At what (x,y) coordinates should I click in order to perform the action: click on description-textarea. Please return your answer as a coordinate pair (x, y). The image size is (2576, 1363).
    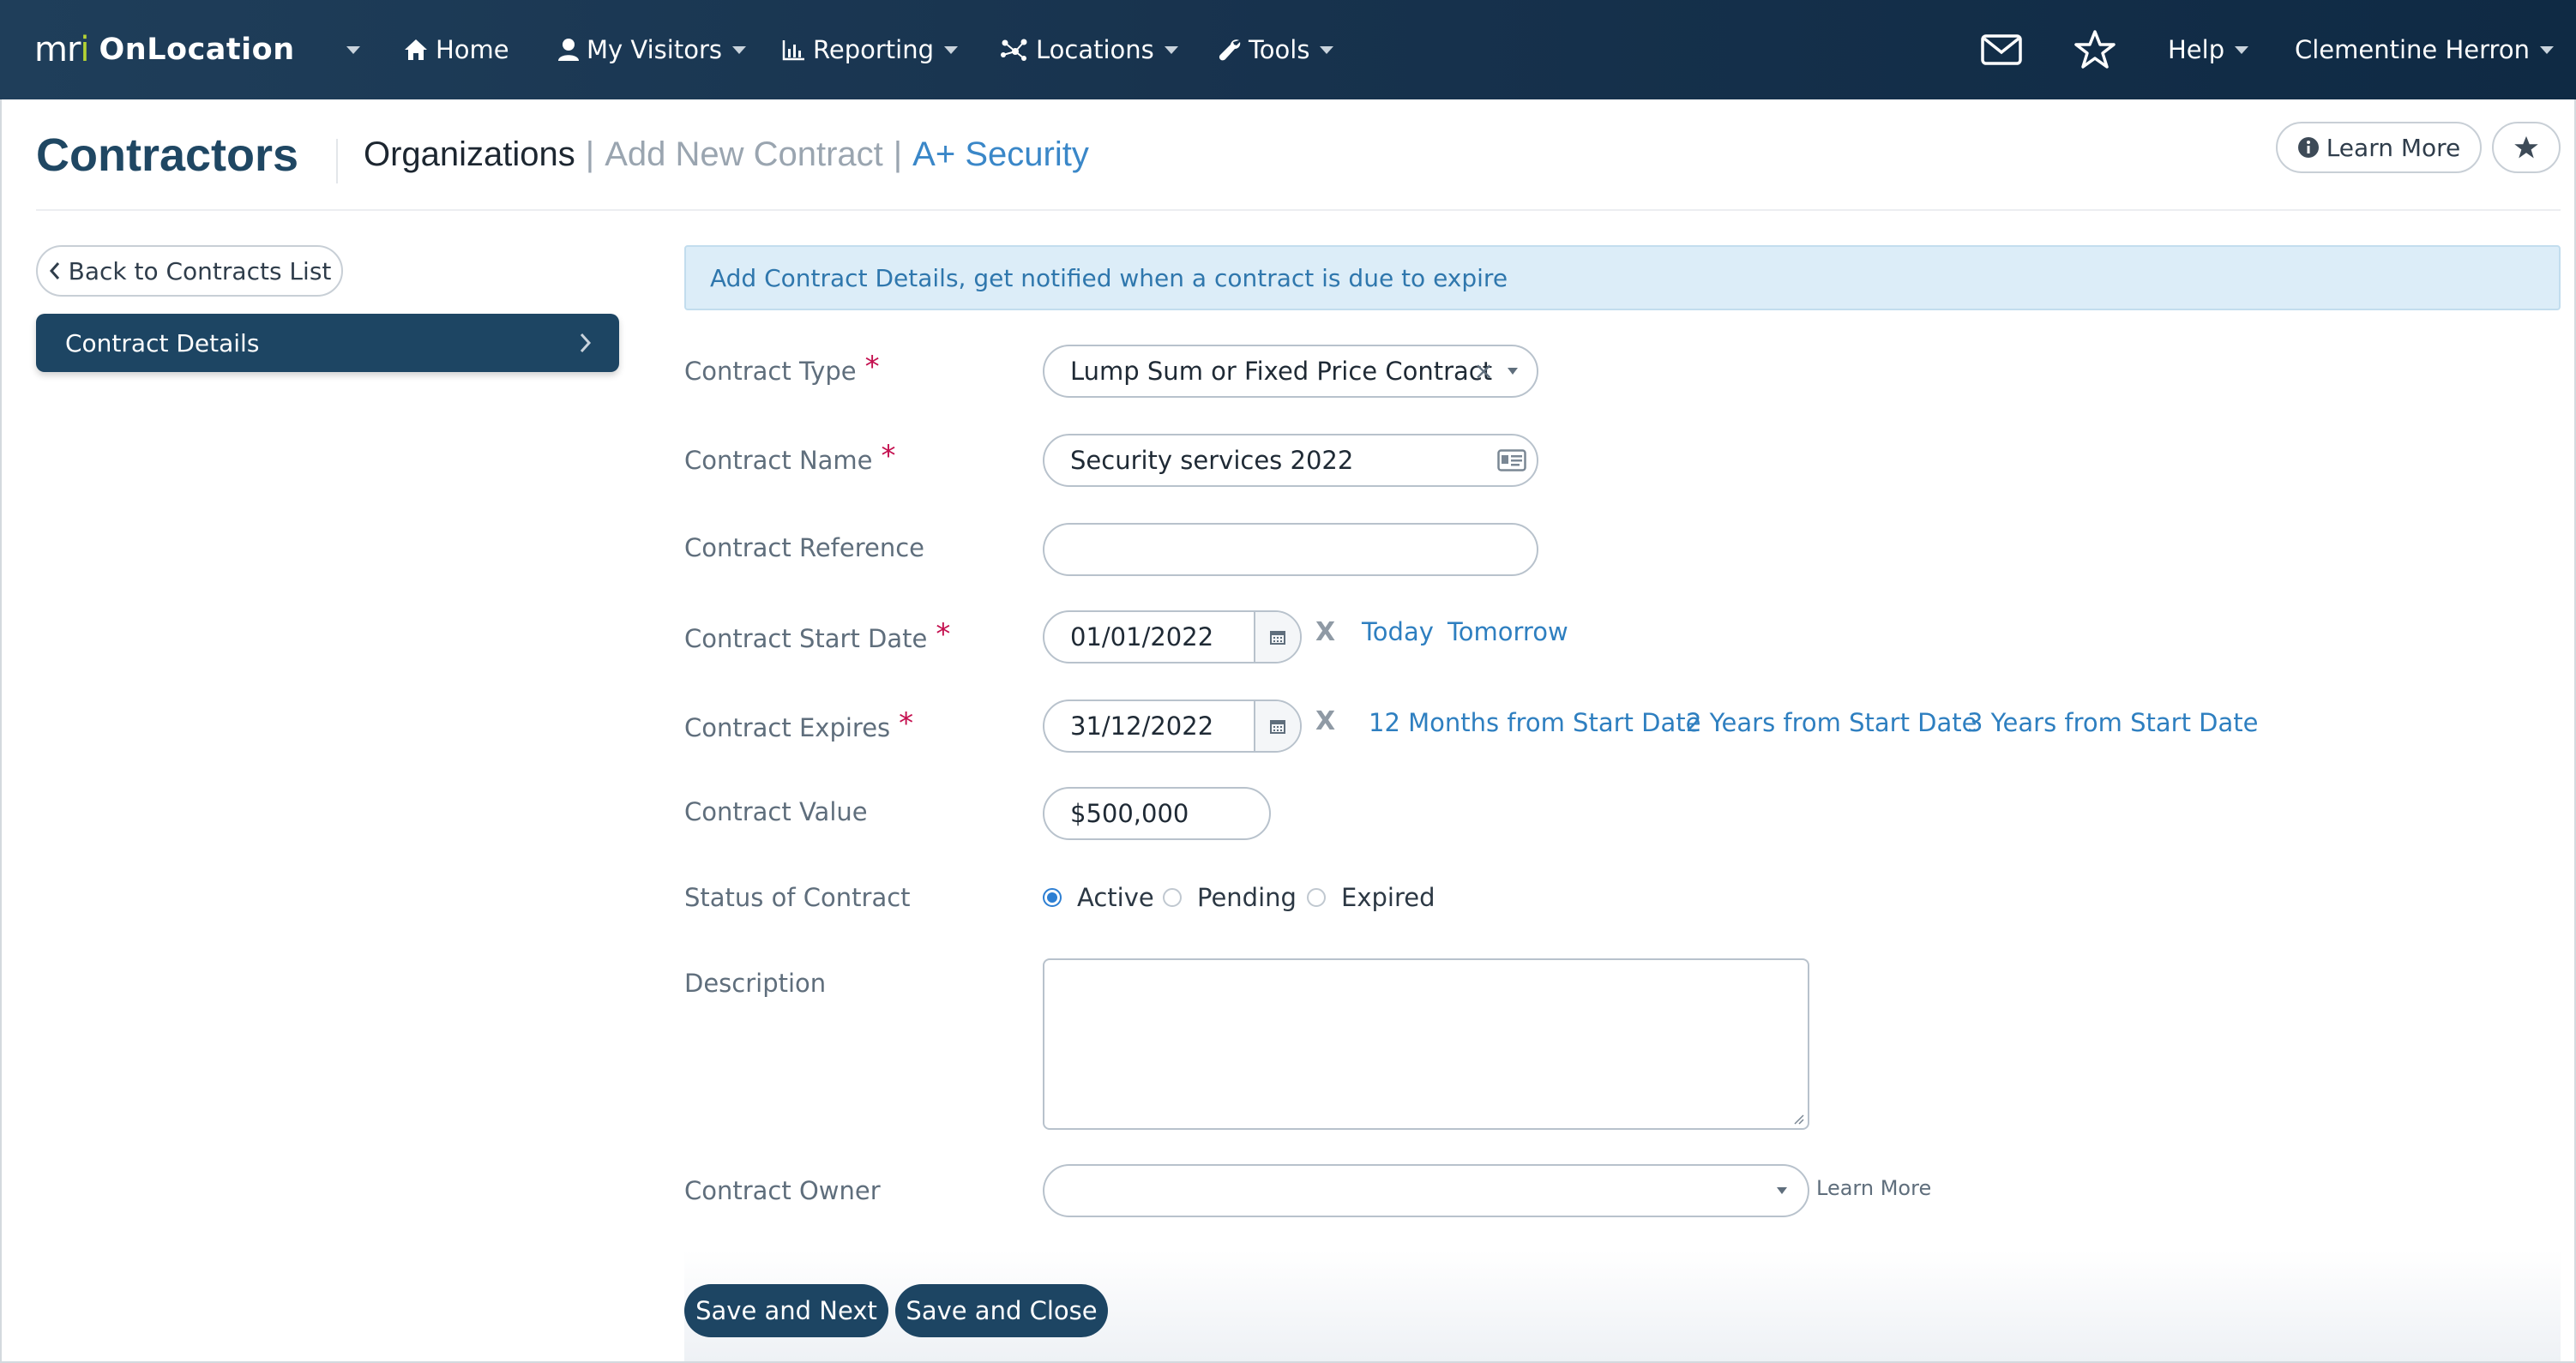
    Looking at the image, I should click on (1426, 1044).